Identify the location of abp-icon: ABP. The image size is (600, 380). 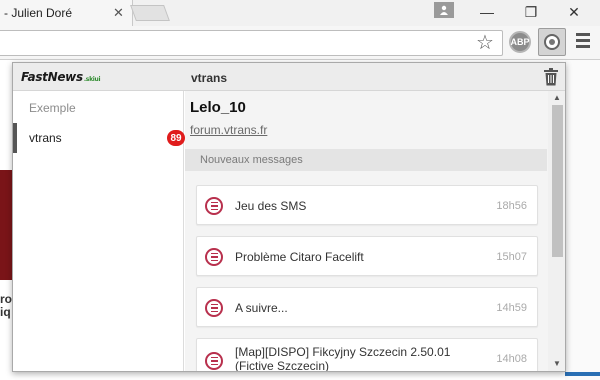
(520, 42).